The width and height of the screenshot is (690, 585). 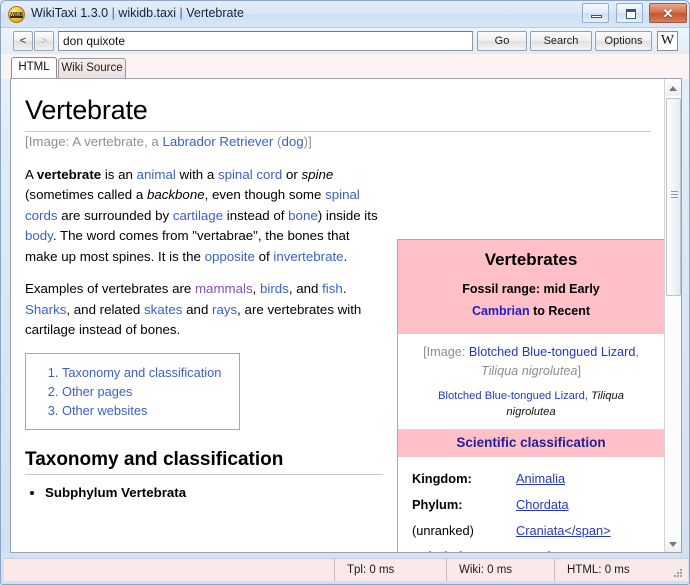 What do you see at coordinates (596, 13) in the screenshot?
I see `minimize-button` at bounding box center [596, 13].